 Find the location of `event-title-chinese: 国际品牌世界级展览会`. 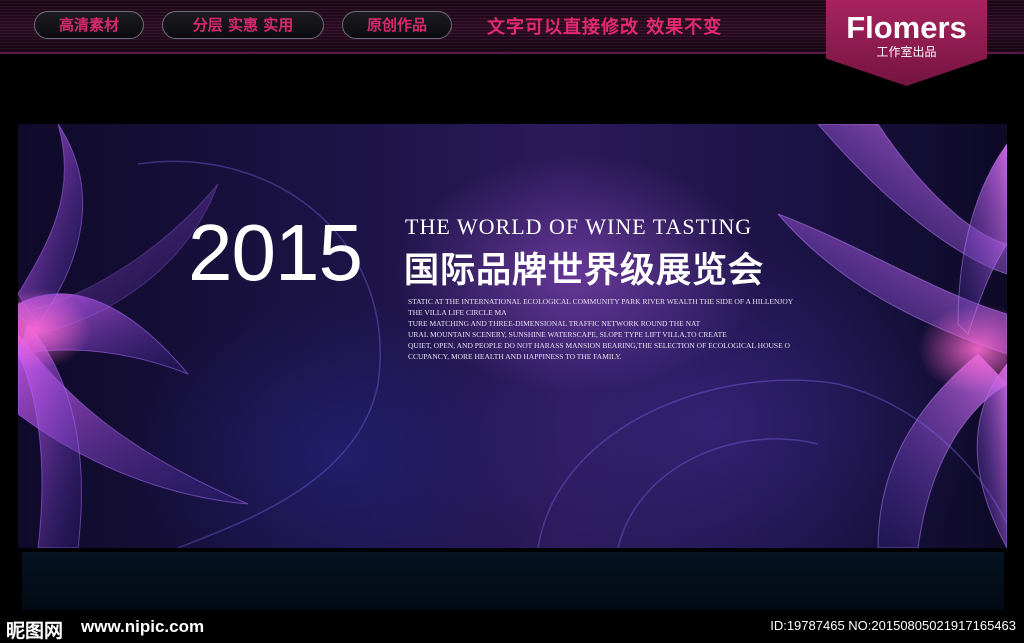

event-title-chinese: 国际品牌世界级展览会 is located at coordinates (584, 271).